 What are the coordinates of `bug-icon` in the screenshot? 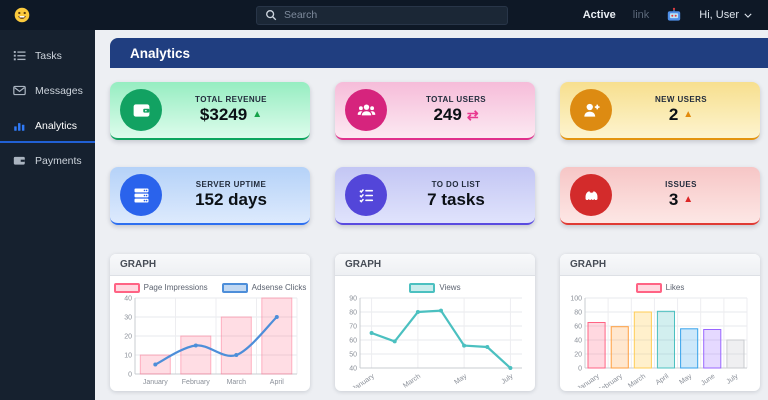 It's located at (591, 195).